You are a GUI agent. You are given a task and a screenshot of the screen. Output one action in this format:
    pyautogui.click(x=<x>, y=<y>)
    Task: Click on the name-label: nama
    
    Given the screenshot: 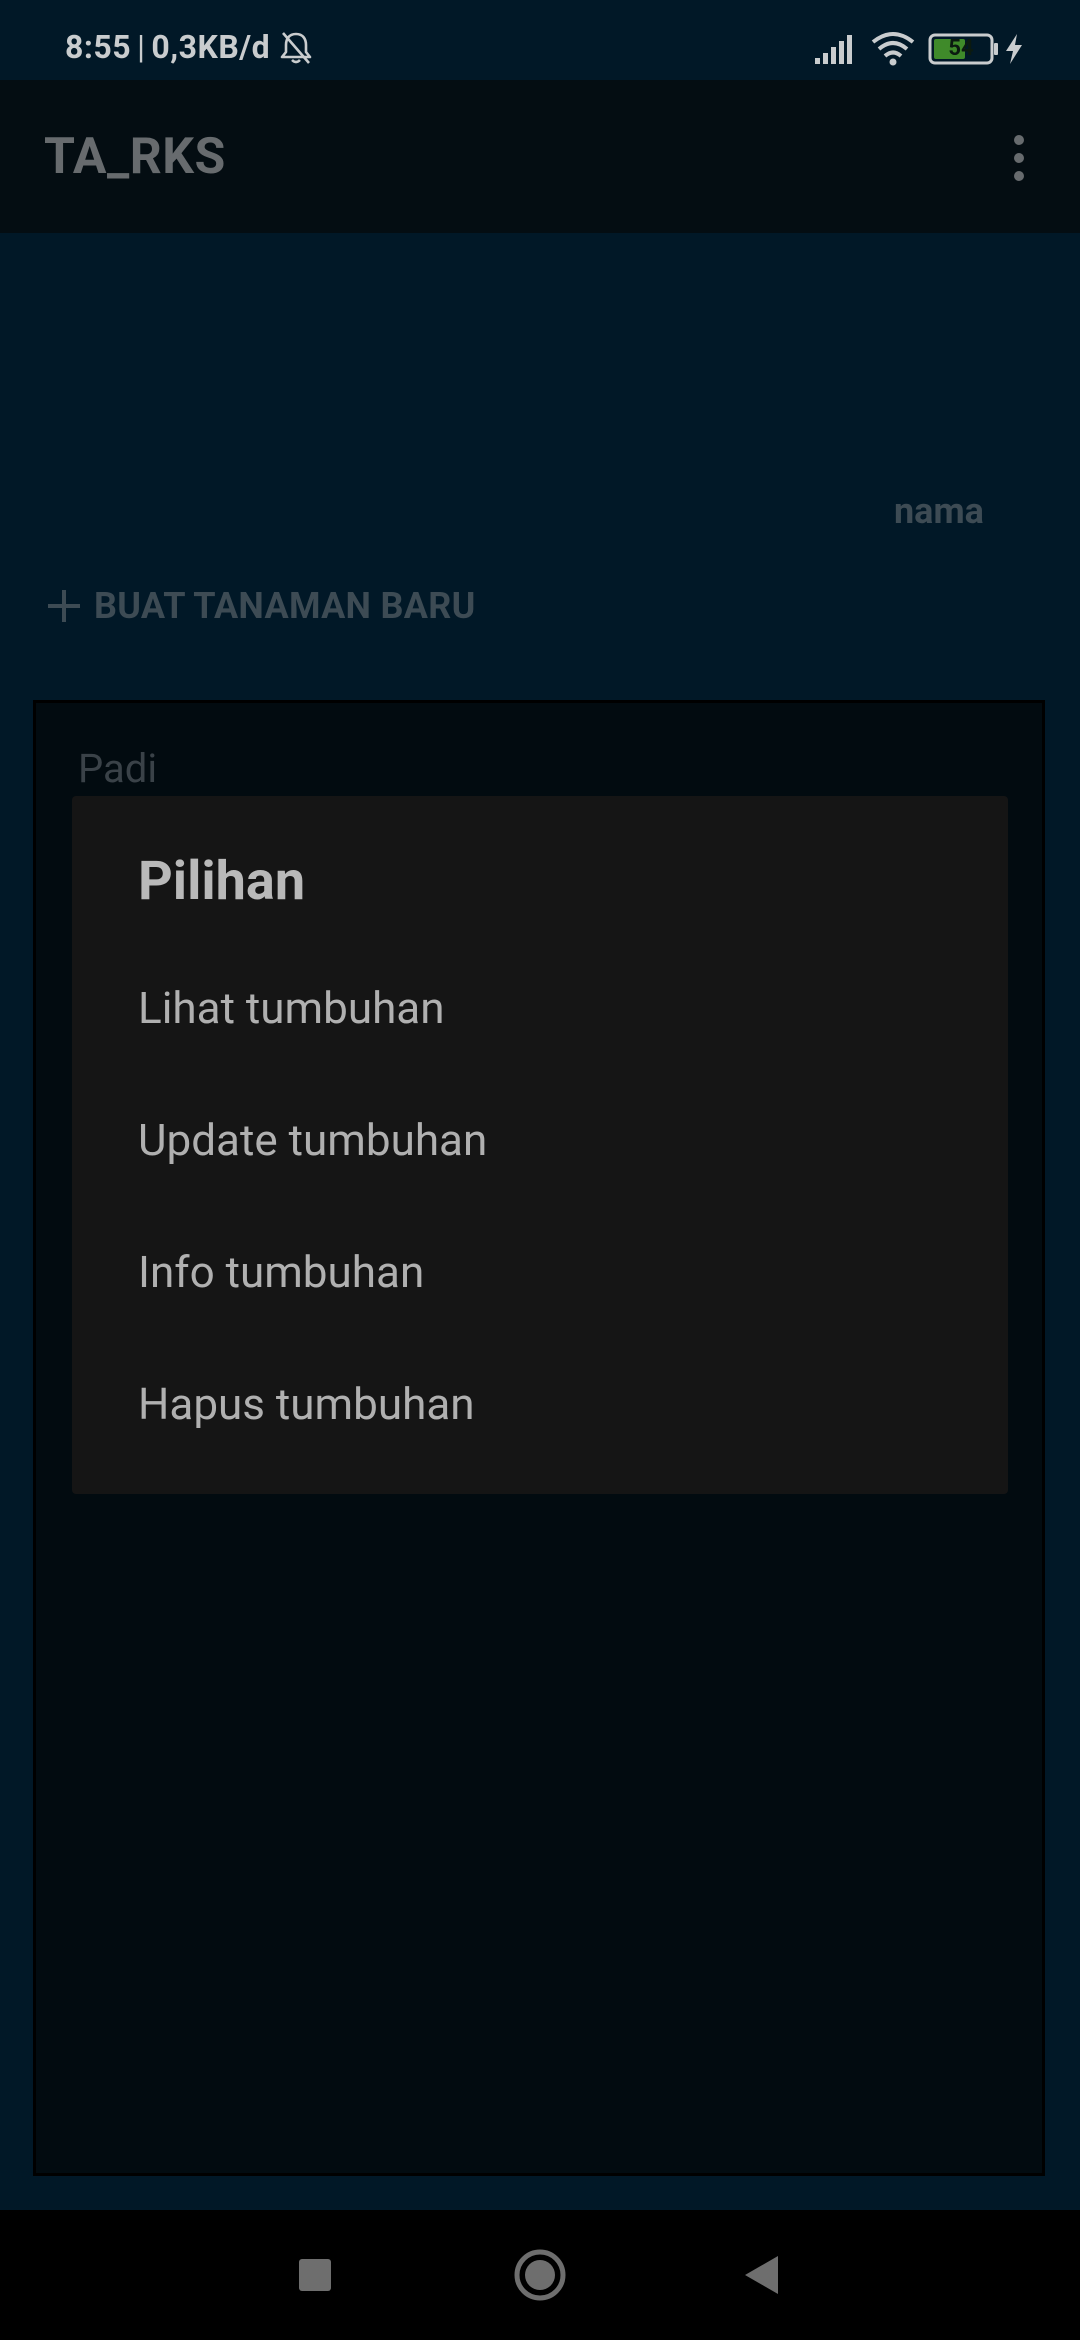 What is the action you would take?
    pyautogui.click(x=939, y=511)
    